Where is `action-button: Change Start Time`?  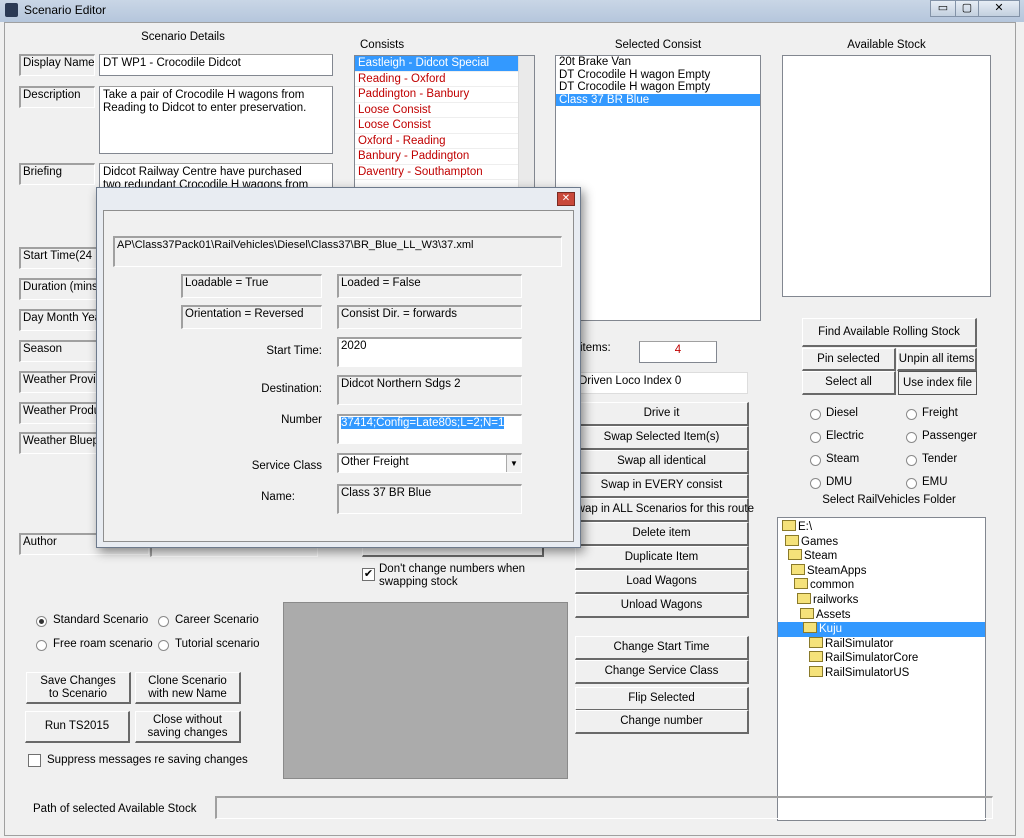
action-button: Change Start Time is located at coordinates (662, 648).